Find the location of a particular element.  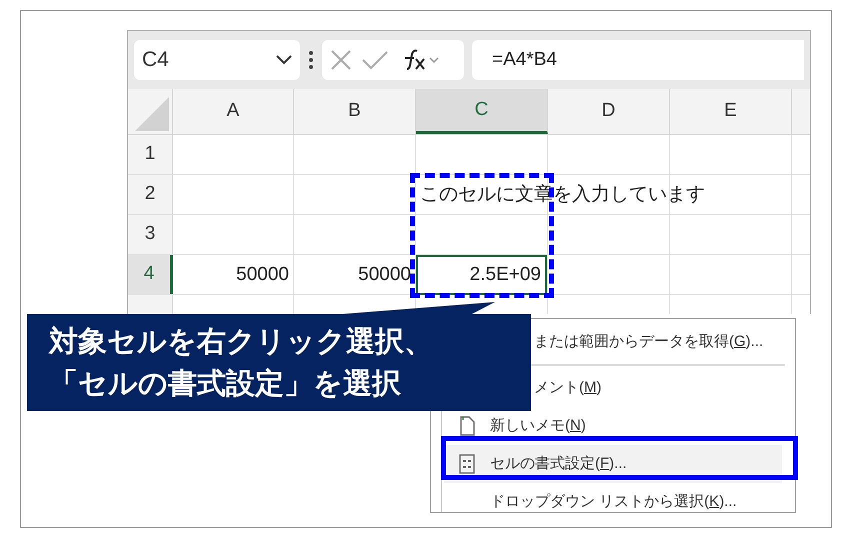

table-cell: 2.5E+09 is located at coordinates (481, 275).